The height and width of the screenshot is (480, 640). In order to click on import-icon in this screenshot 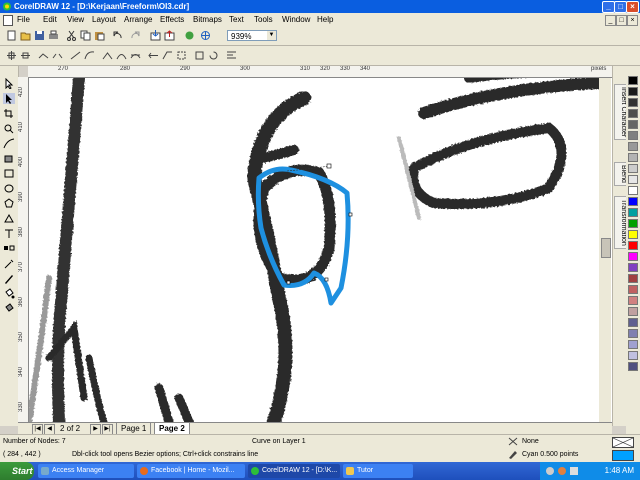, I will do `click(155, 35)`.